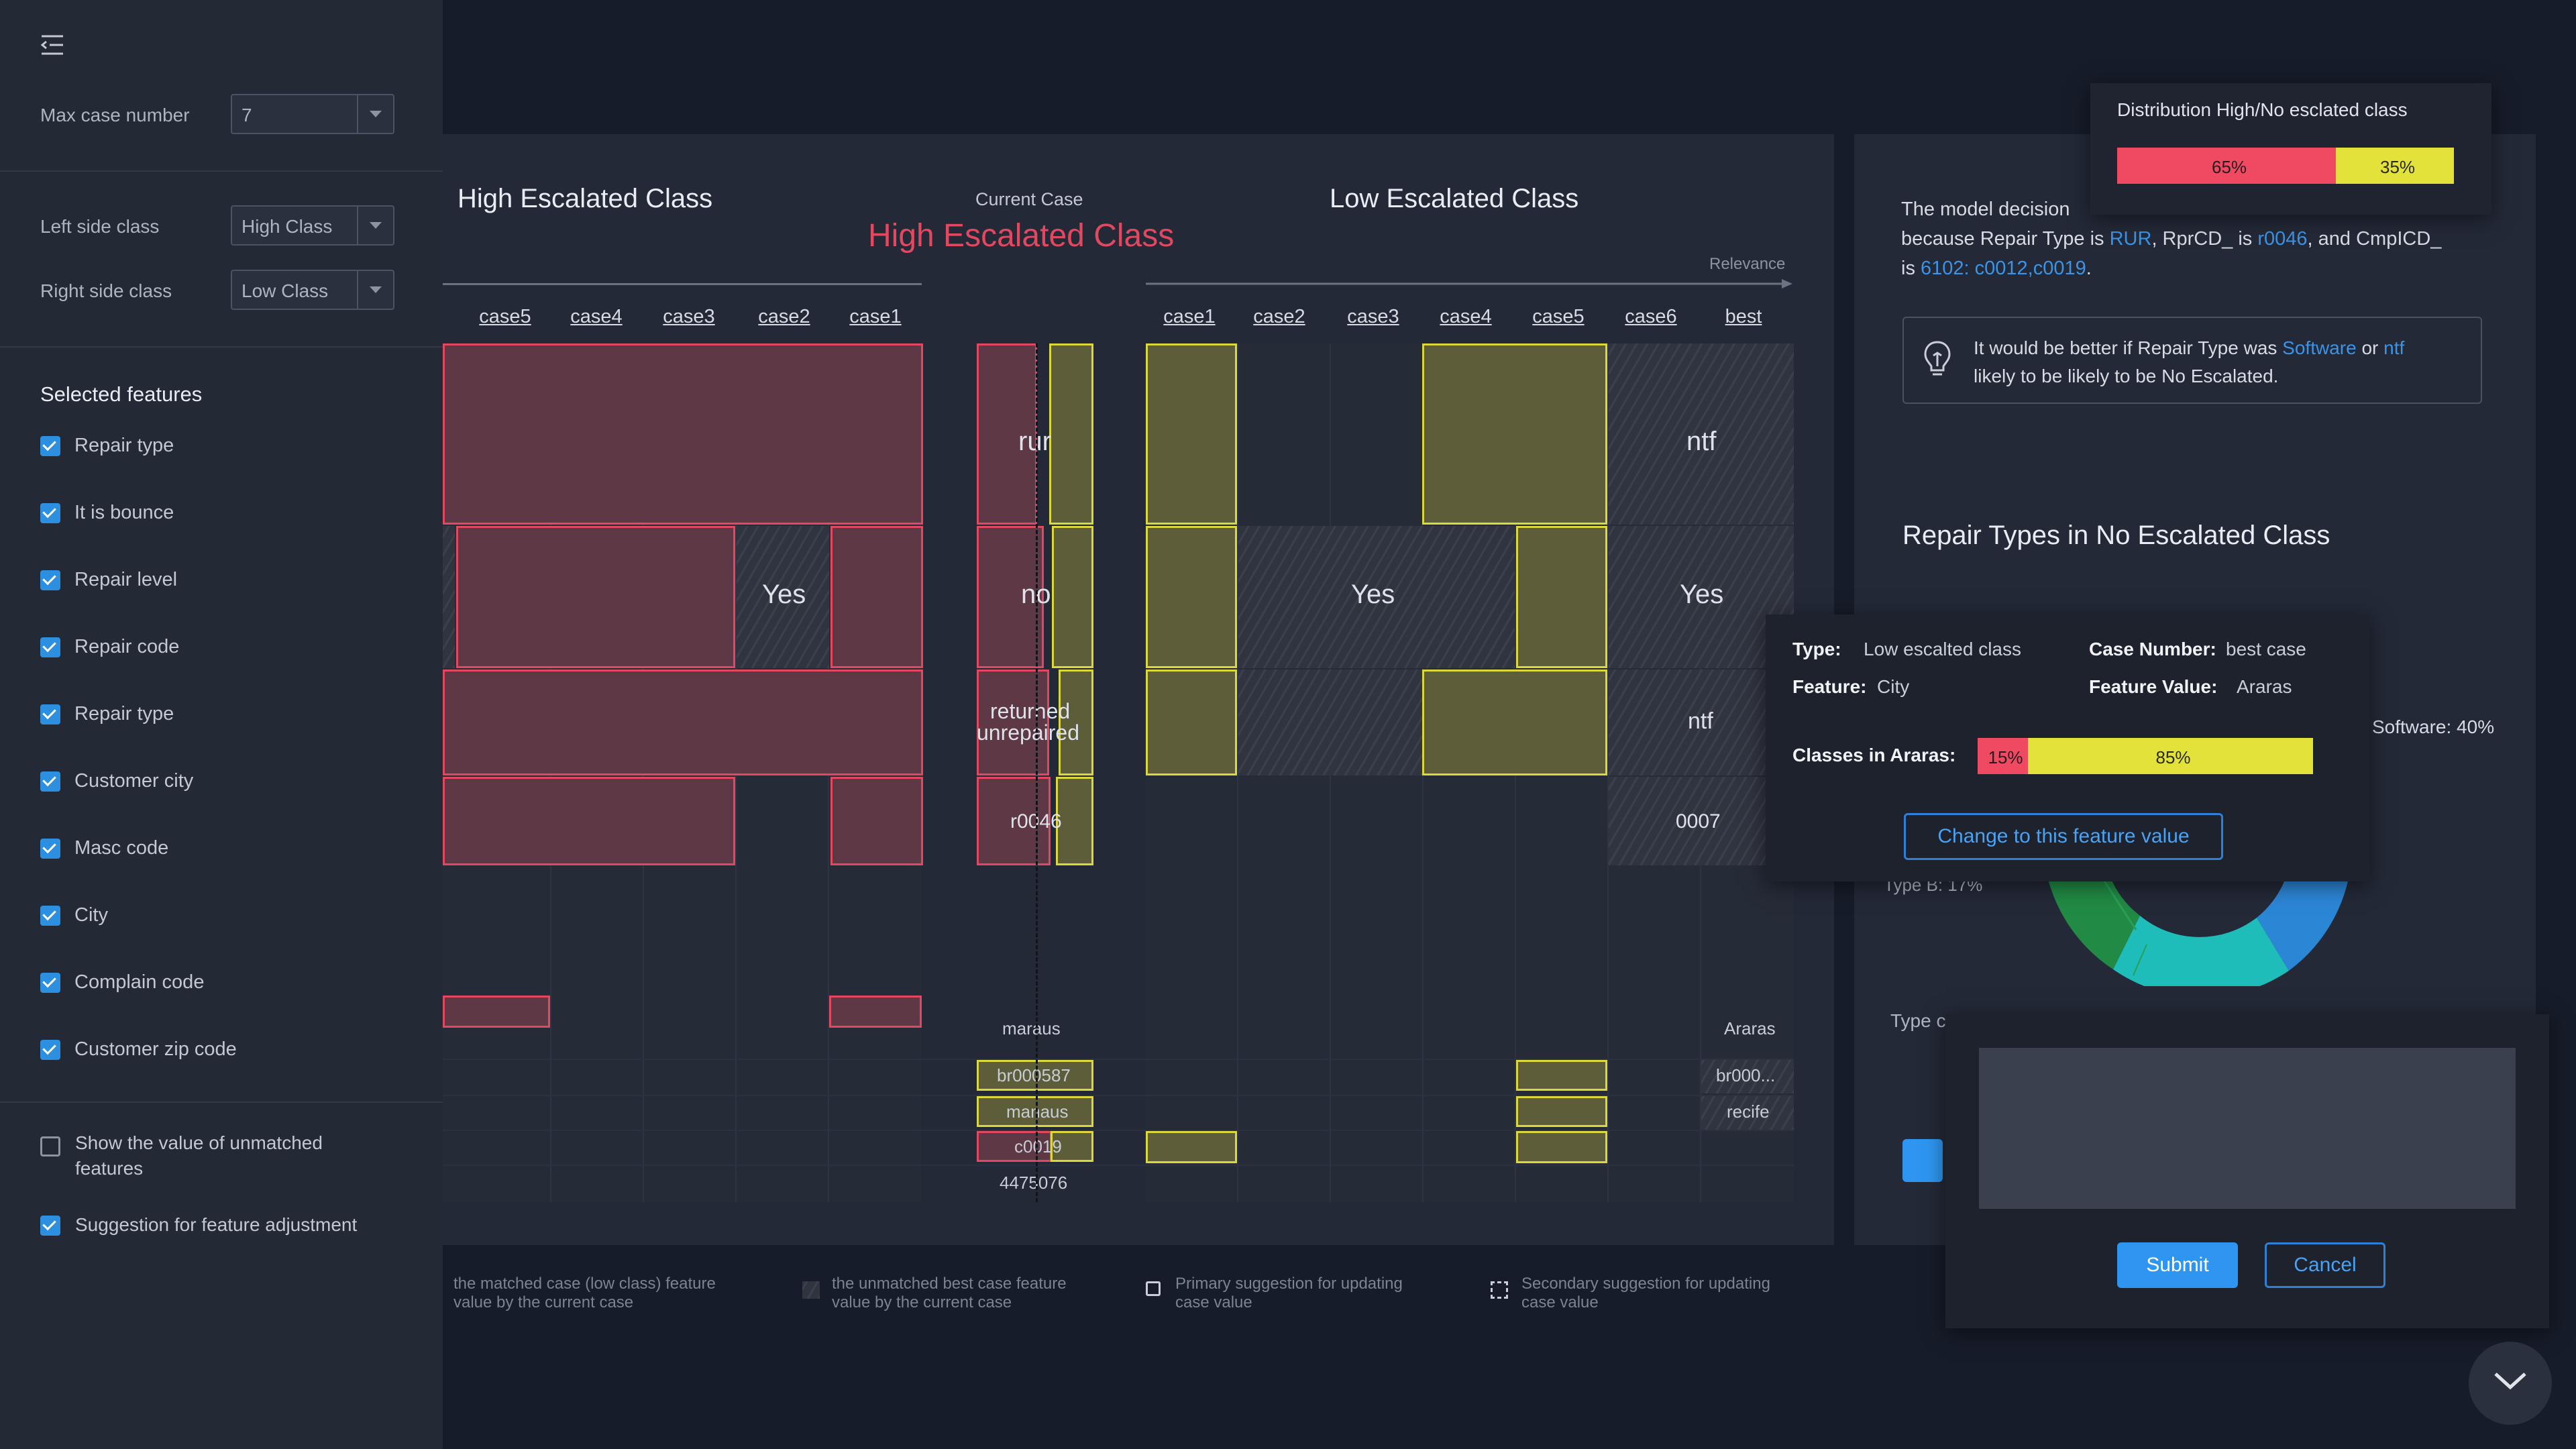 The width and height of the screenshot is (2576, 1449). I want to click on change-feature-value-button: Change to this feature value, so click(2063, 836).